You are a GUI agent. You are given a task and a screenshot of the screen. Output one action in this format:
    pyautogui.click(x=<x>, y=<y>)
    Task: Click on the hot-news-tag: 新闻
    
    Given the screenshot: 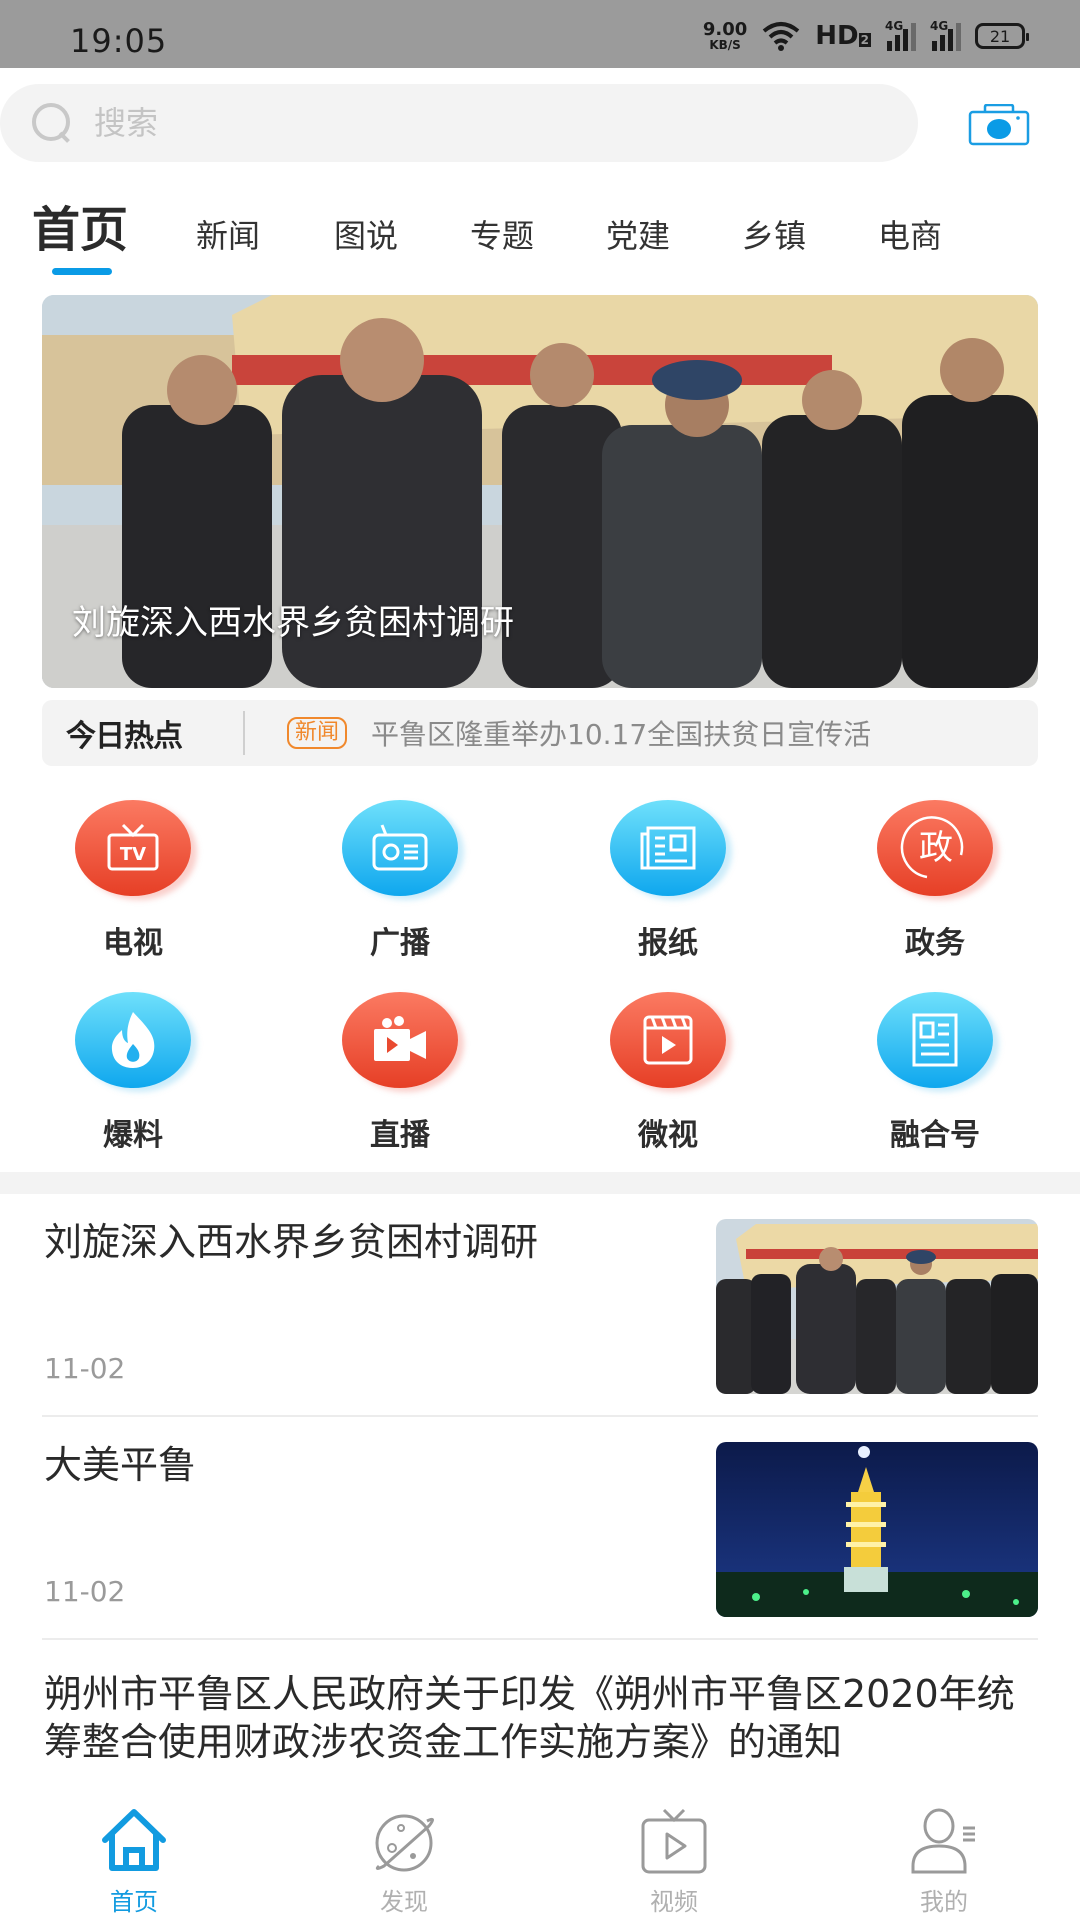 What is the action you would take?
    pyautogui.click(x=317, y=733)
    